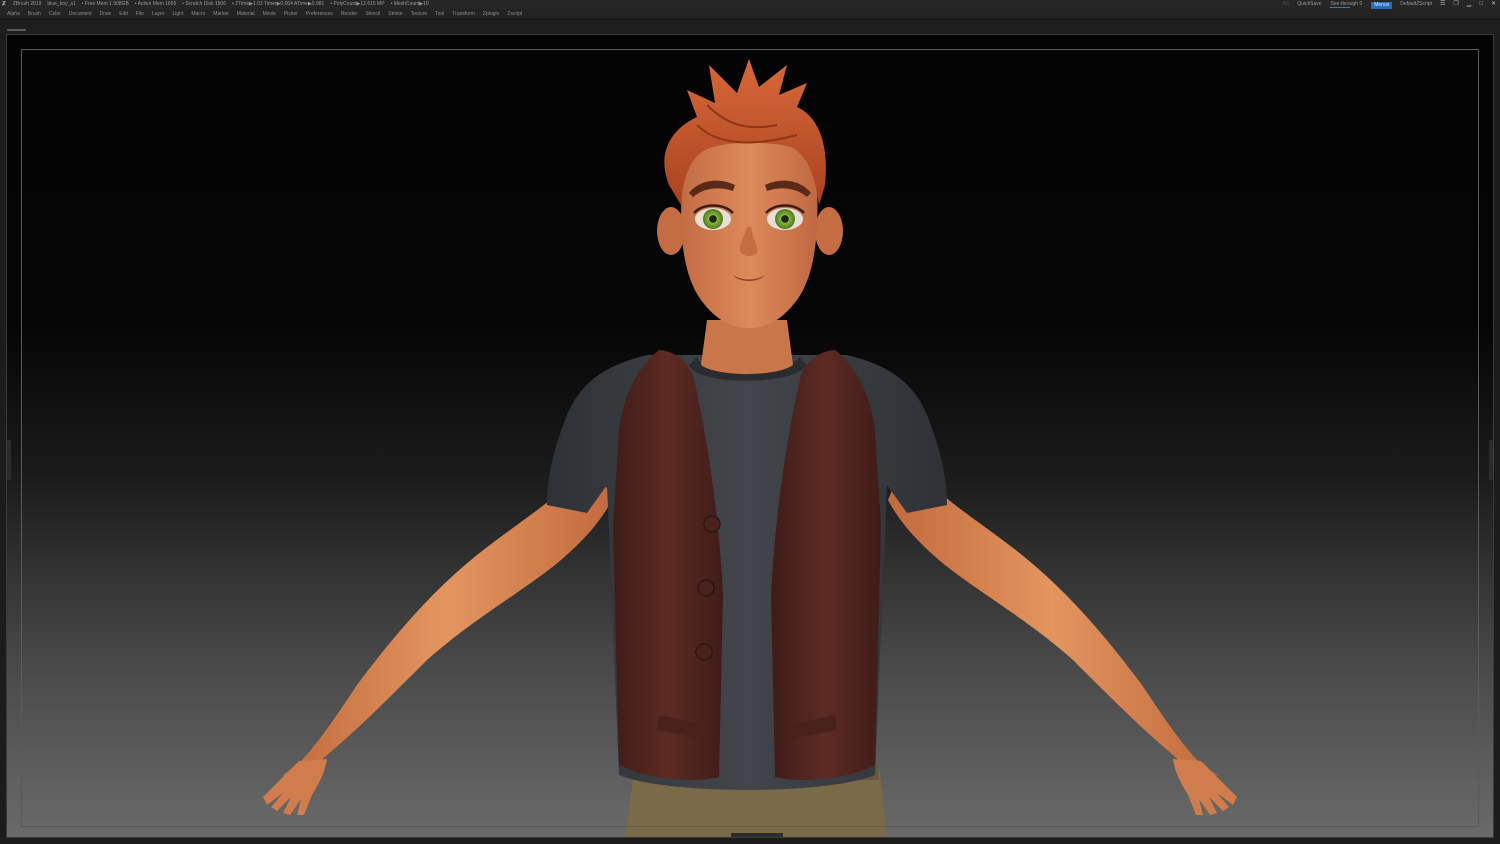 This screenshot has height=844, width=1500. What do you see at coordinates (785, 217) in the screenshot?
I see `right-eye` at bounding box center [785, 217].